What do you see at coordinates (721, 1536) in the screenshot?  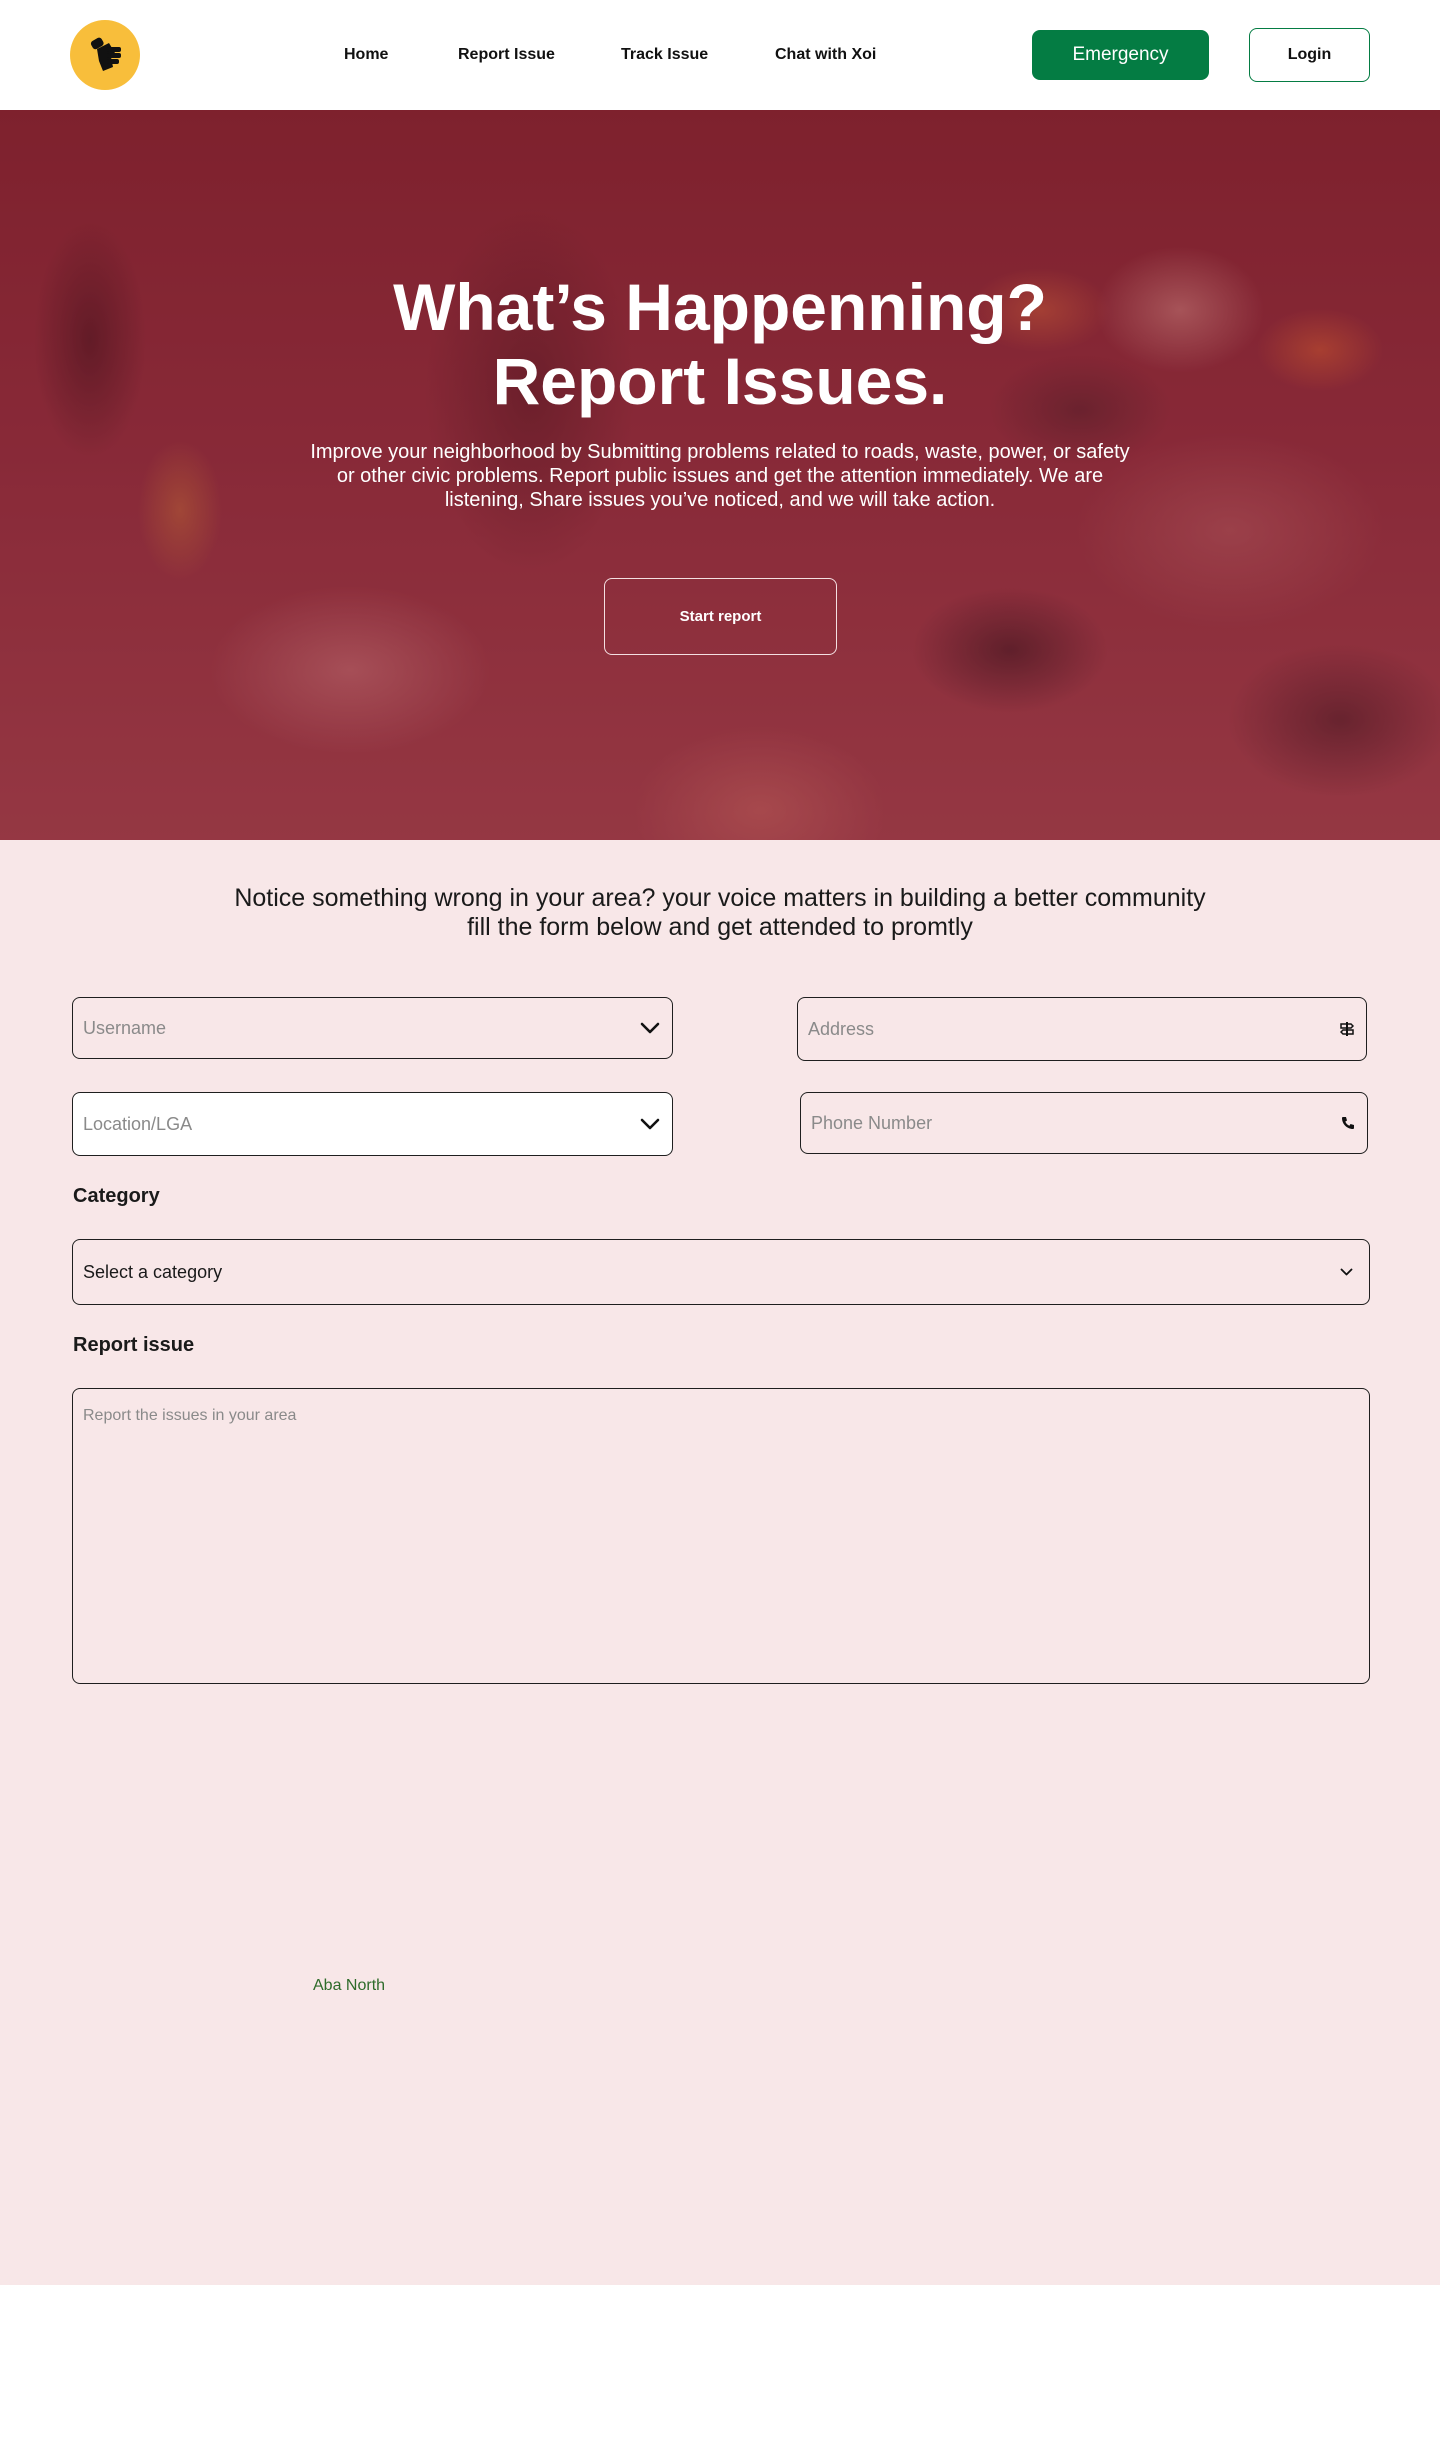 I see `report-issue-textarea: Report the issues in your area` at bounding box center [721, 1536].